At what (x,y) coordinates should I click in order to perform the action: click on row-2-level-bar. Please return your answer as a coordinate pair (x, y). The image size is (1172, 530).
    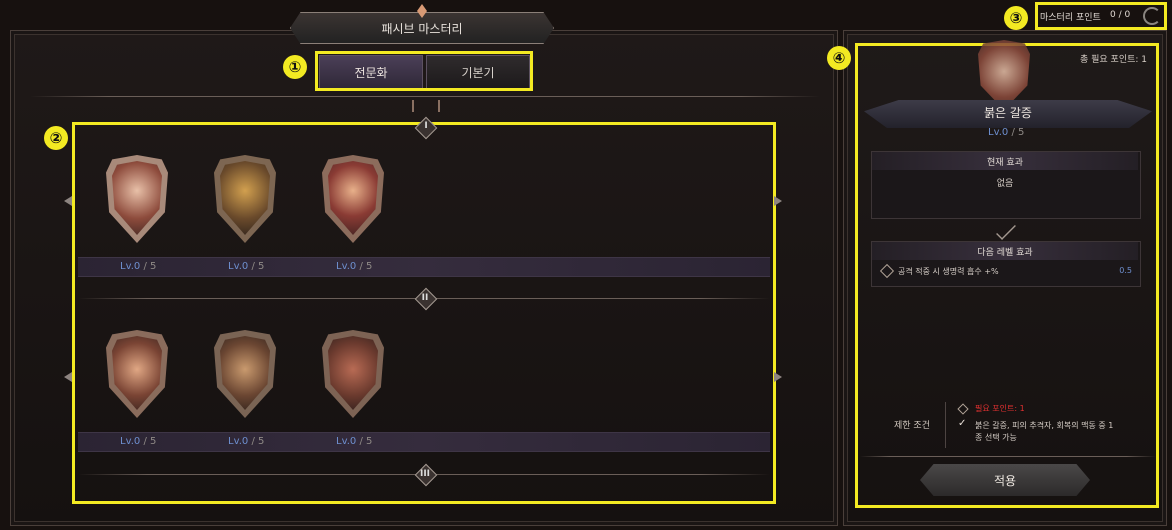
    Looking at the image, I should click on (424, 442).